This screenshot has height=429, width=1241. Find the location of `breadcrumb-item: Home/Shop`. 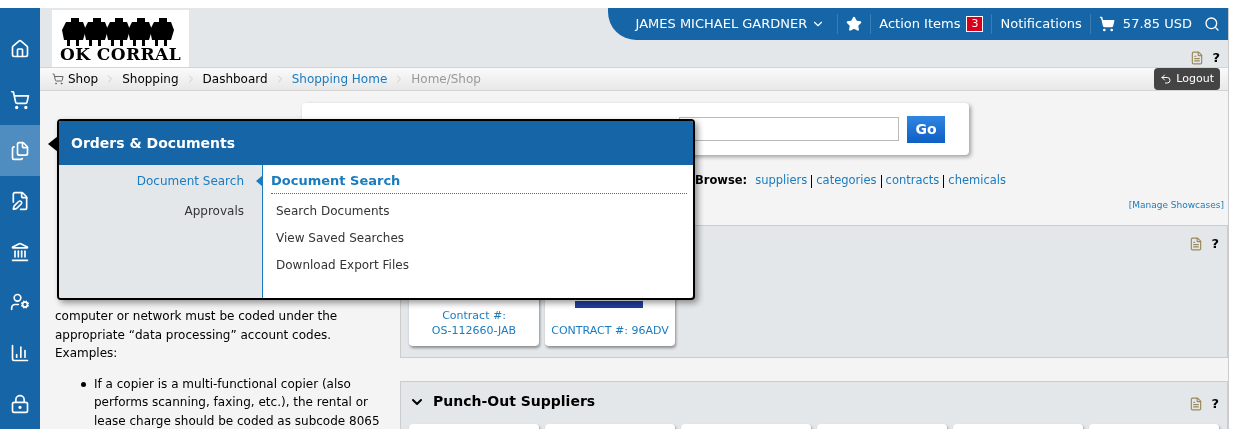

breadcrumb-item: Home/Shop is located at coordinates (446, 79).